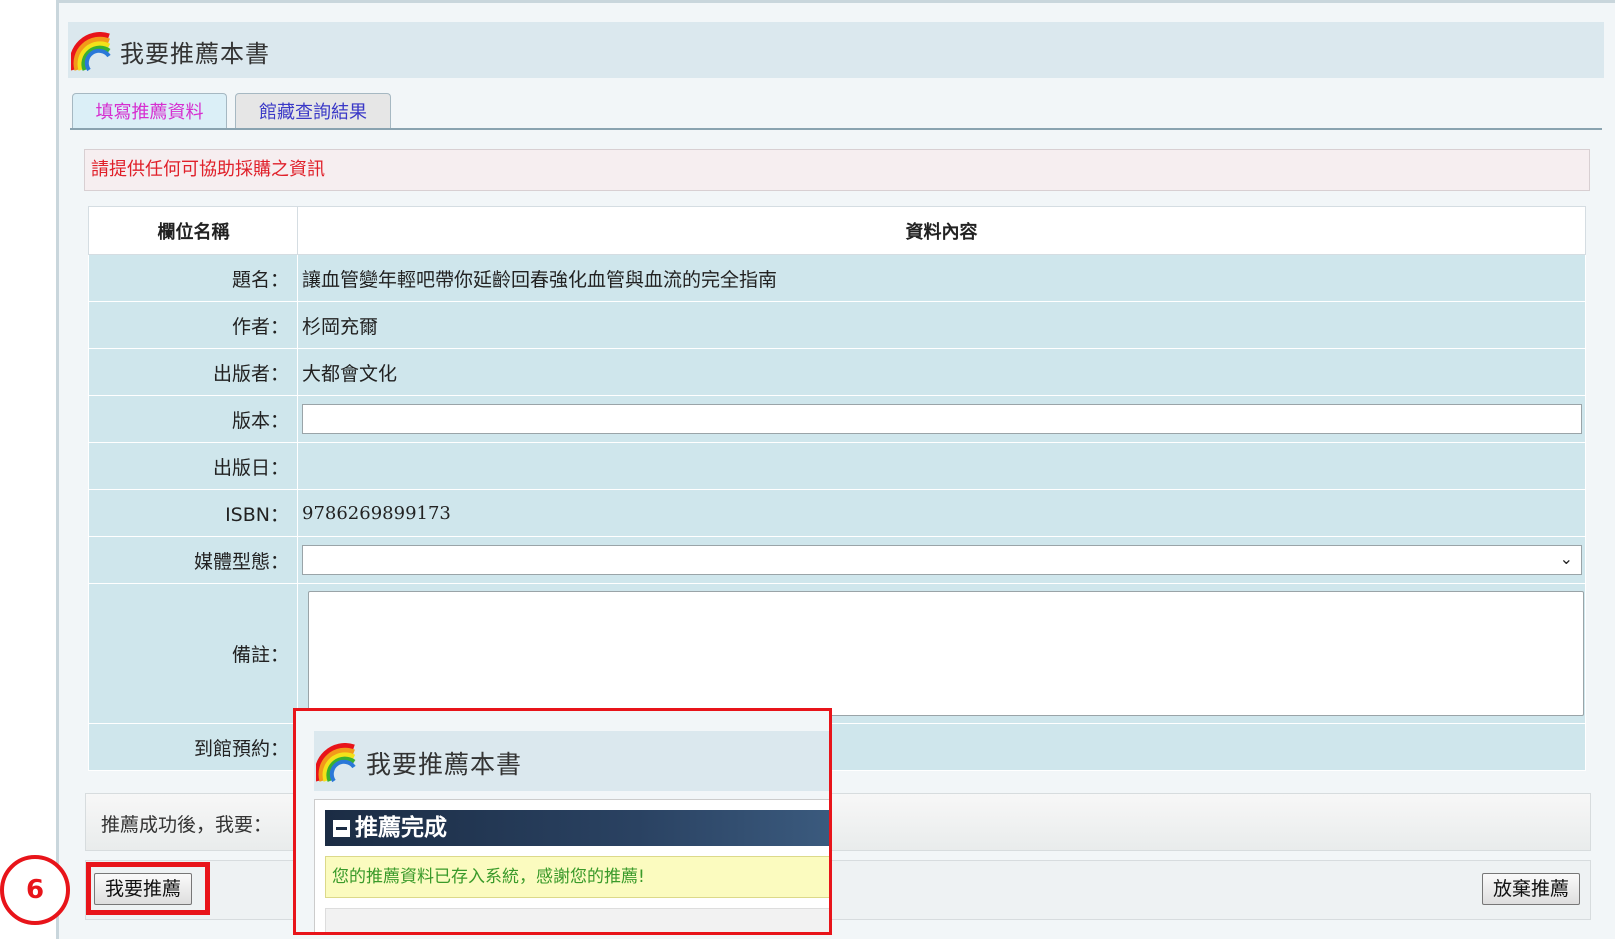  What do you see at coordinates (193, 747) in the screenshot?
I see `field-label-reservation: 到館預約：` at bounding box center [193, 747].